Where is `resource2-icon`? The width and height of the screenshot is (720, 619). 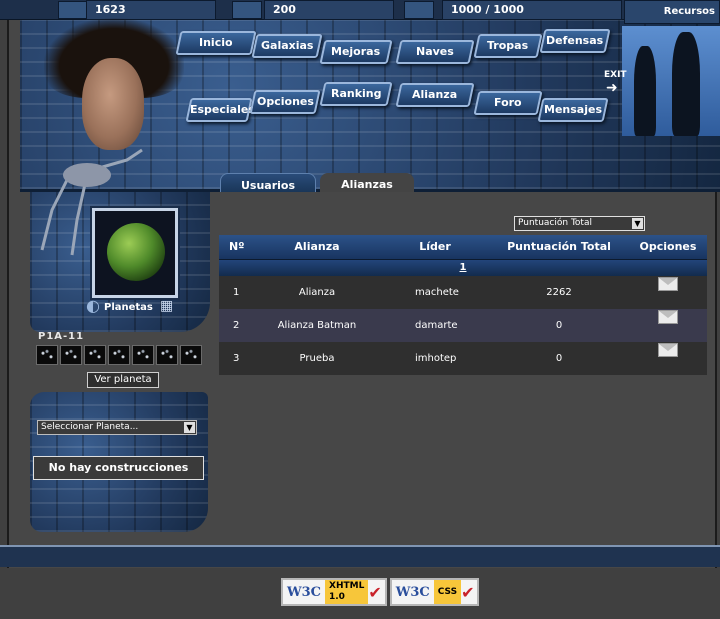 resource2-icon is located at coordinates (247, 10).